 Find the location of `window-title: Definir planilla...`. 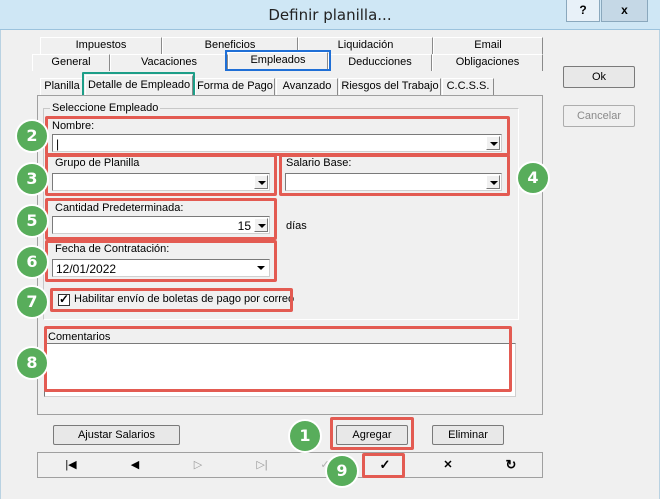

window-title: Definir planilla... is located at coordinates (330, 15).